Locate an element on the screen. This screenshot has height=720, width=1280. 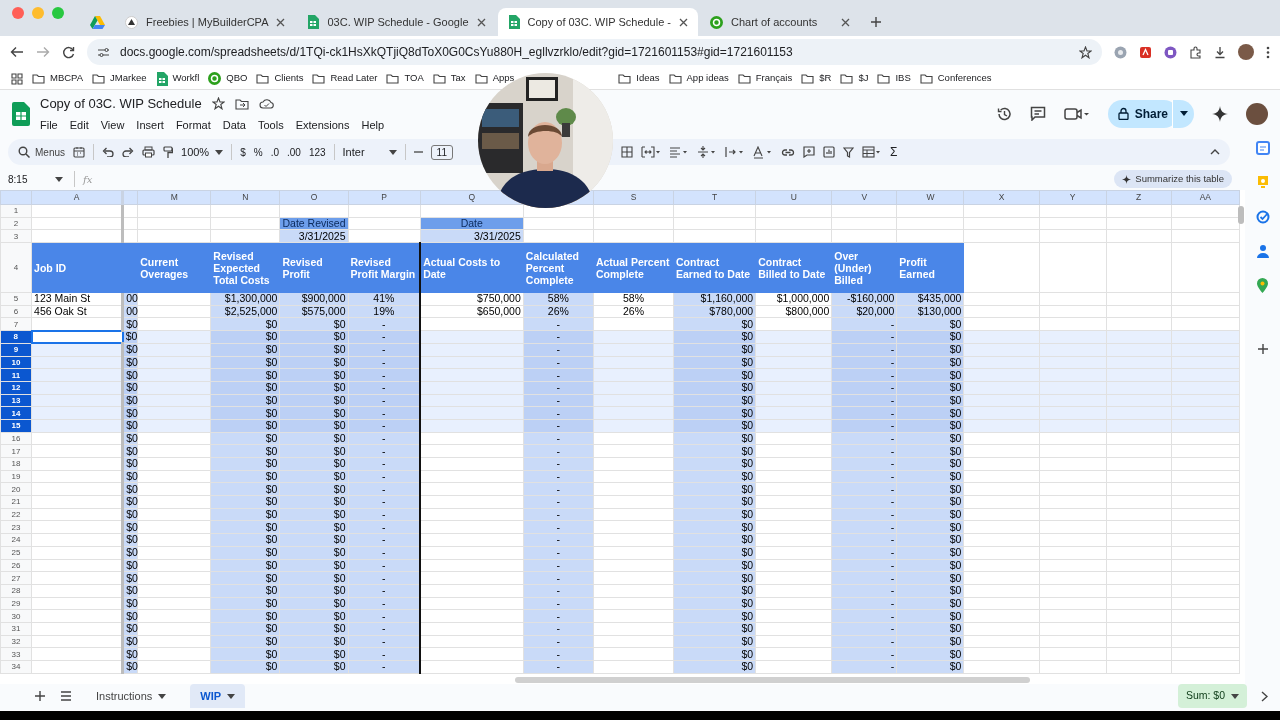
pdf-icon is located at coordinates (1145, 52).